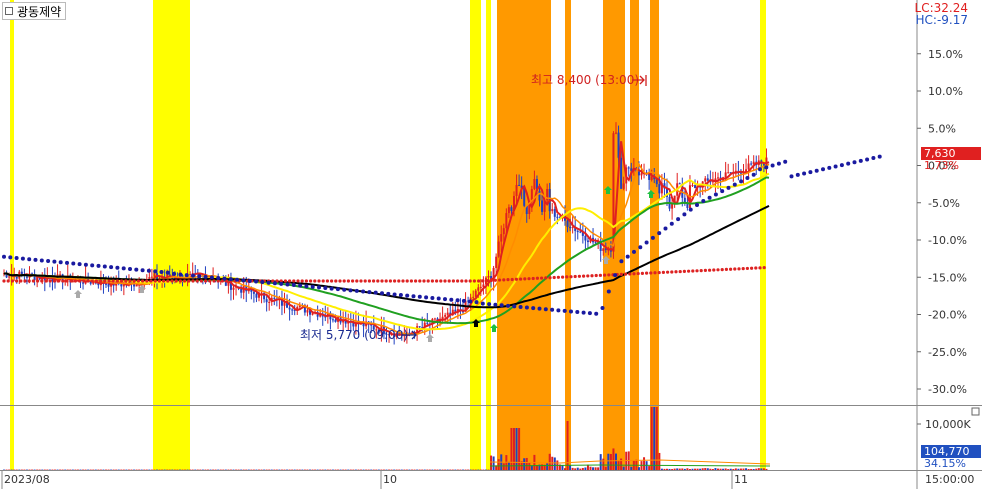 The width and height of the screenshot is (982, 489). What do you see at coordinates (39, 11) in the screenshot?
I see `symbol-name: 광동제약` at bounding box center [39, 11].